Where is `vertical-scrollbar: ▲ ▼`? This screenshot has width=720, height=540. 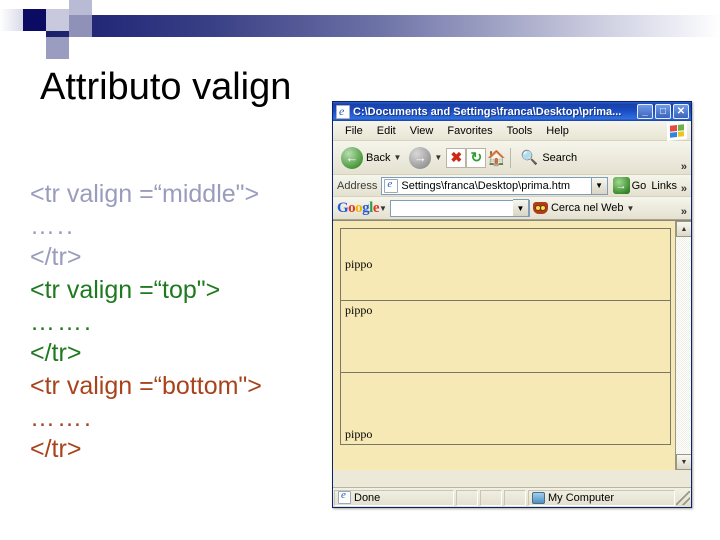 vertical-scrollbar: ▲ ▼ is located at coordinates (683, 345).